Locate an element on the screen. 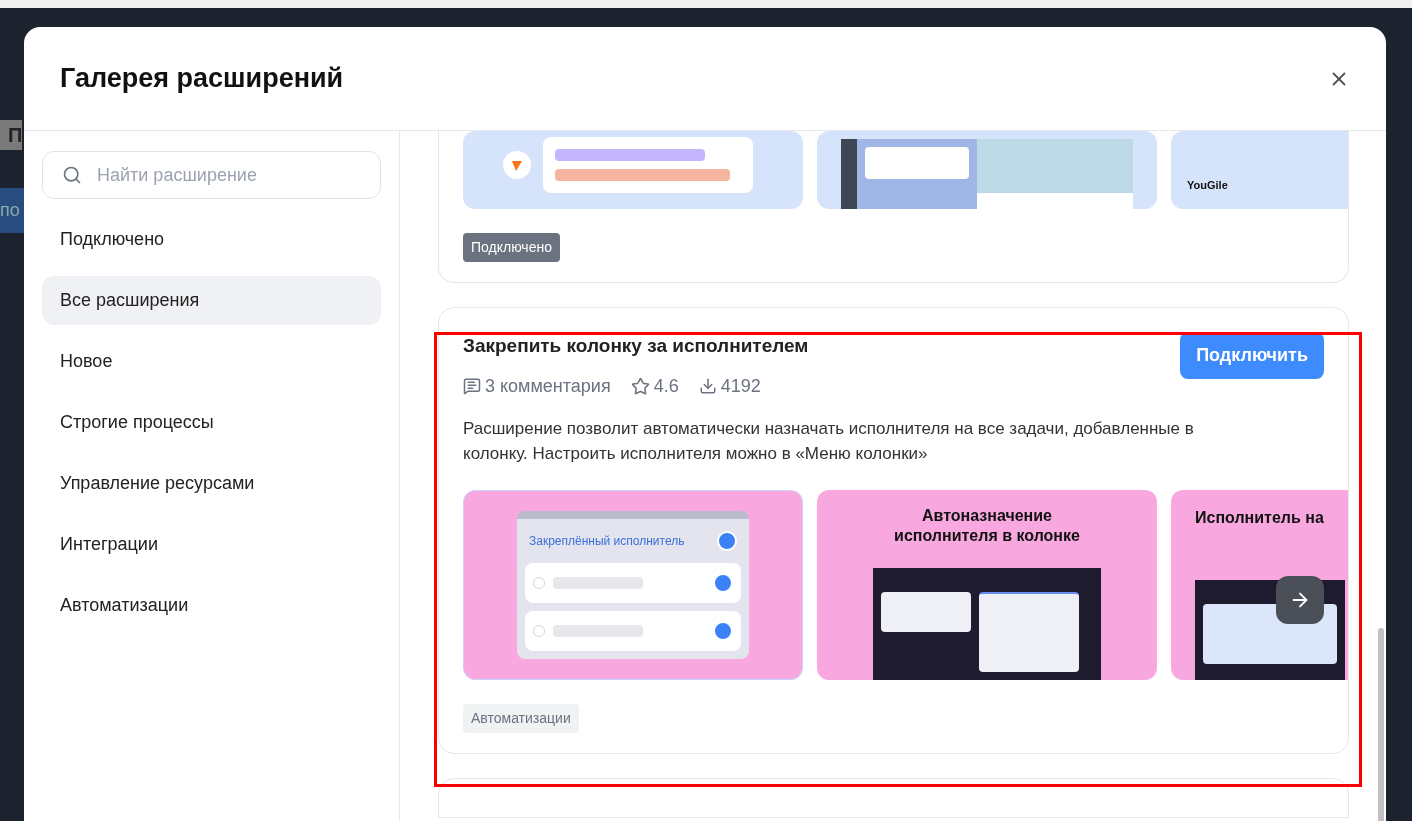  logo-icon is located at coordinates (517, 165).